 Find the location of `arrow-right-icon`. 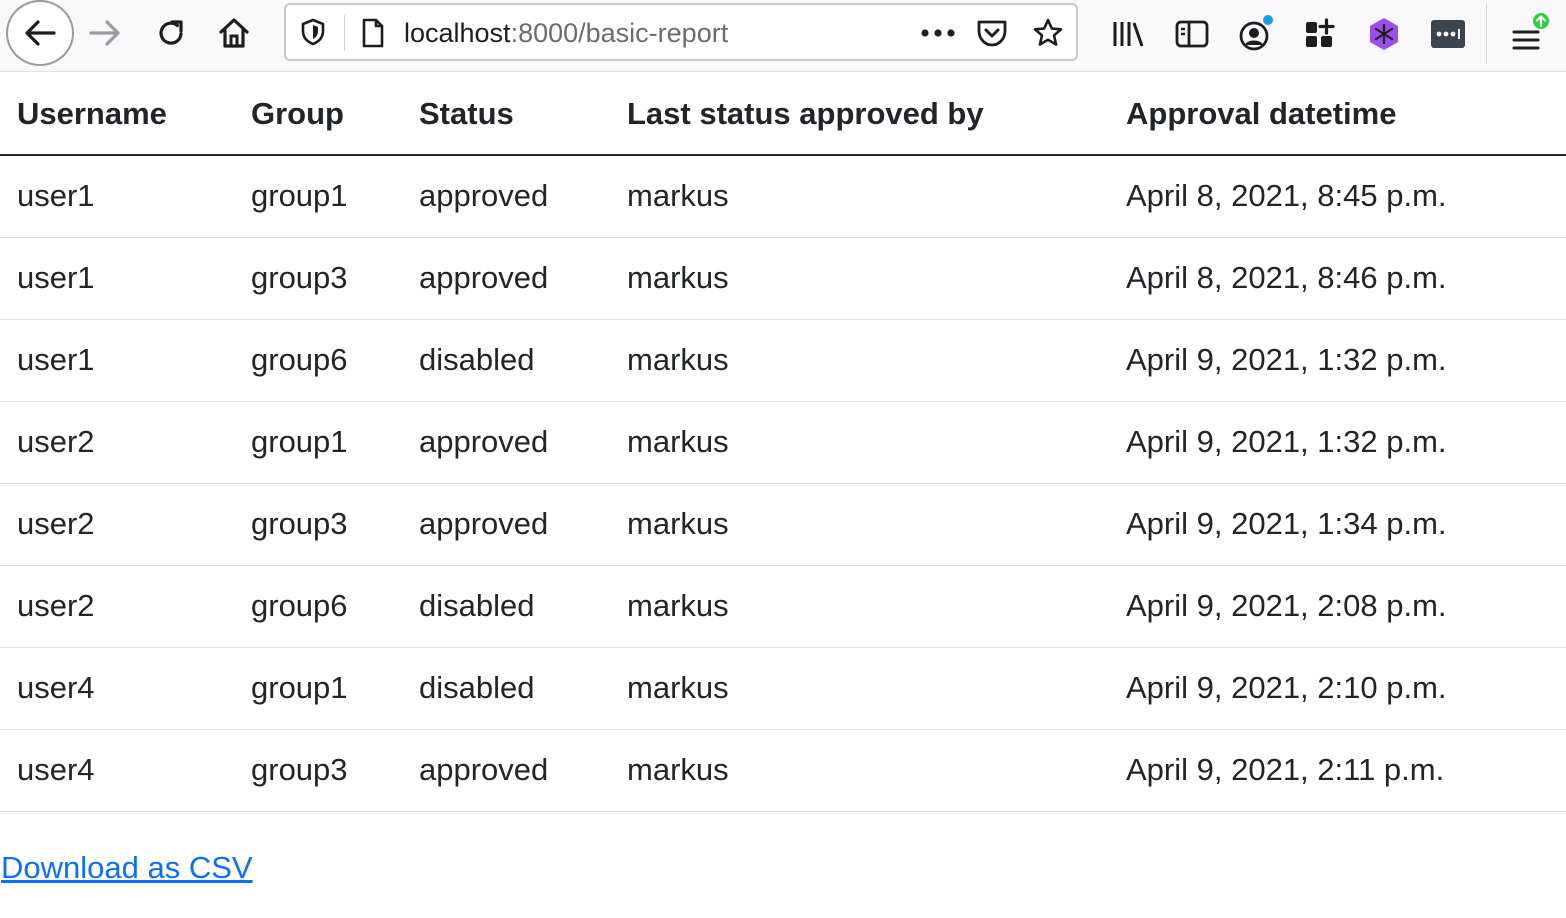

arrow-right-icon is located at coordinates (104, 33).